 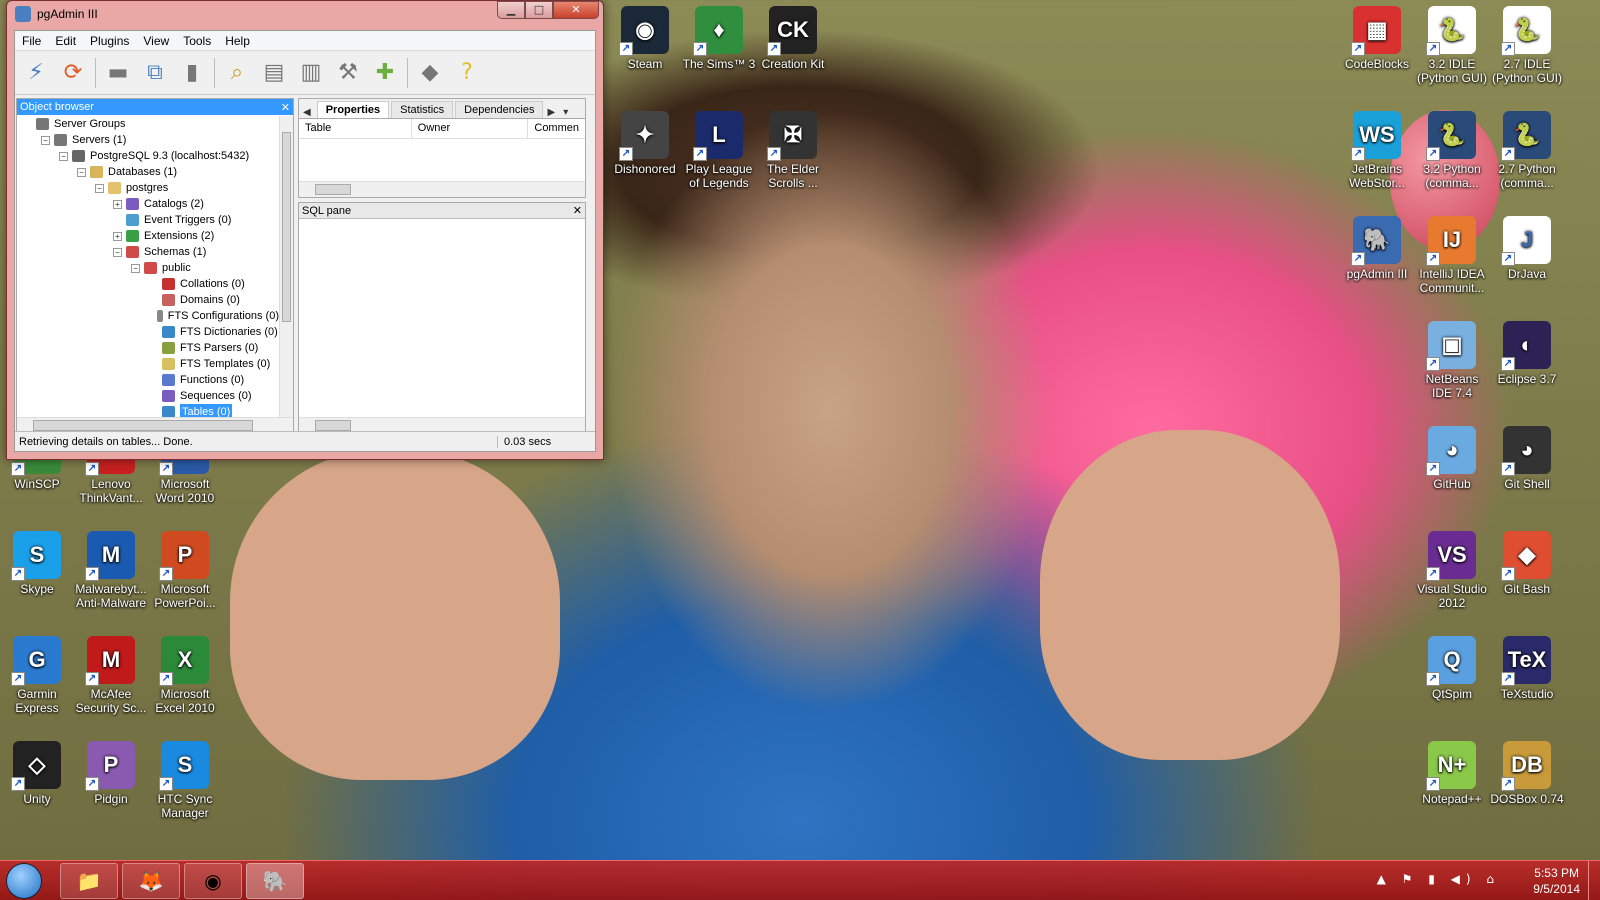 I want to click on tree-node: − Schemas (1), so click(x=148, y=252).